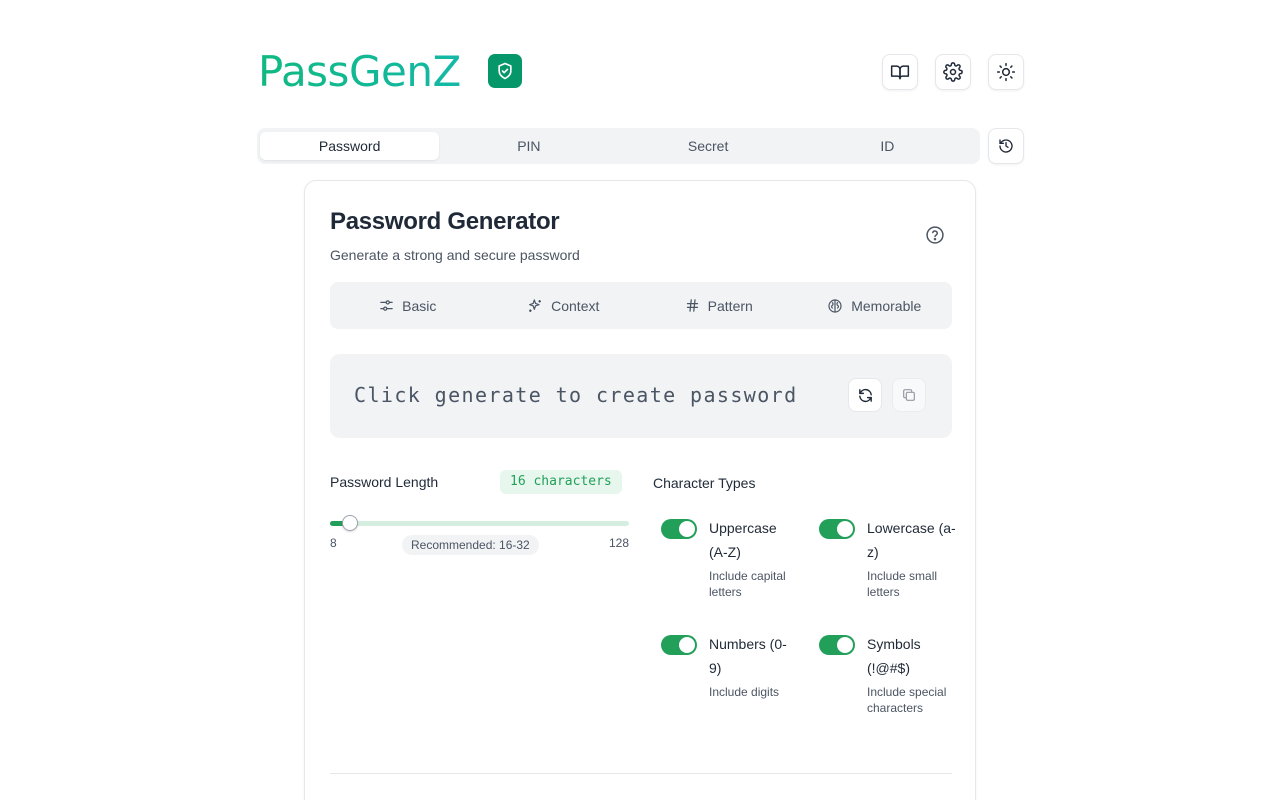  Describe the element at coordinates (704, 483) in the screenshot. I see `character-types-label: Character Types` at that location.